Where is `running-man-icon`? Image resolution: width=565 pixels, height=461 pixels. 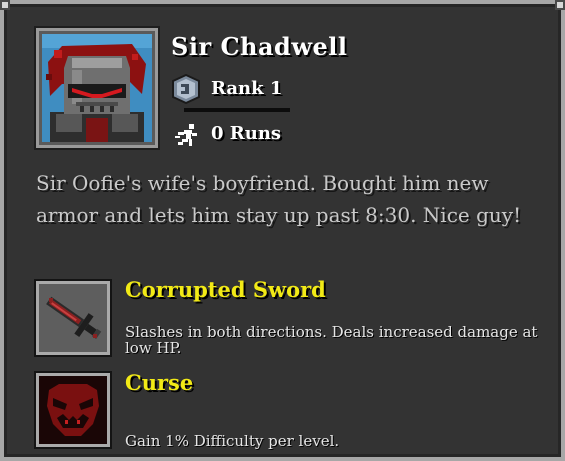 running-man-icon is located at coordinates (186, 135).